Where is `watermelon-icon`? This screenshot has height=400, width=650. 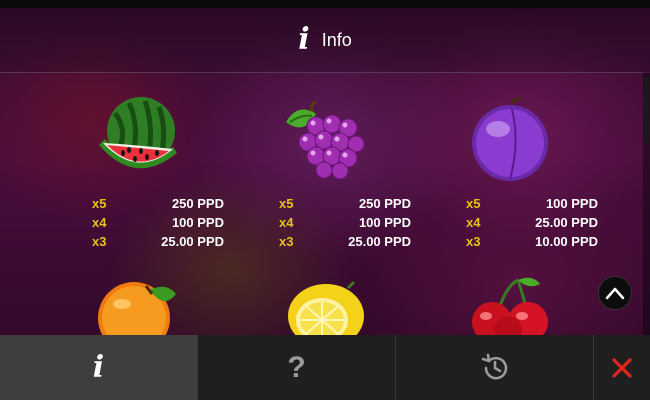 watermelon-icon is located at coordinates (137, 143).